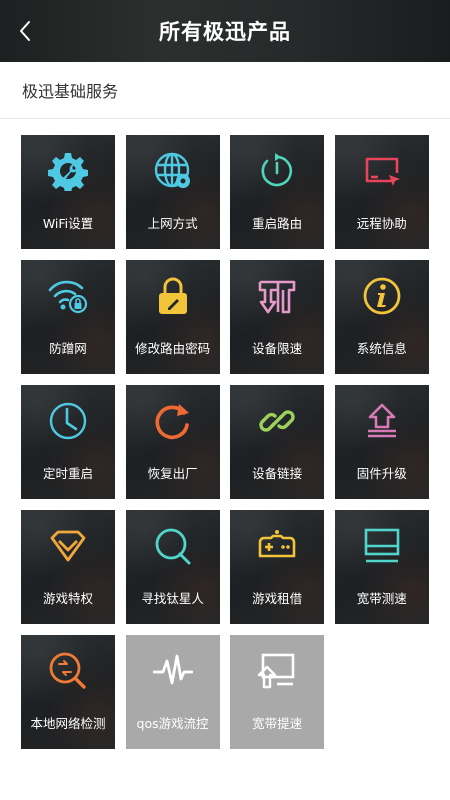  I want to click on tile-label: 固件升级, so click(381, 473).